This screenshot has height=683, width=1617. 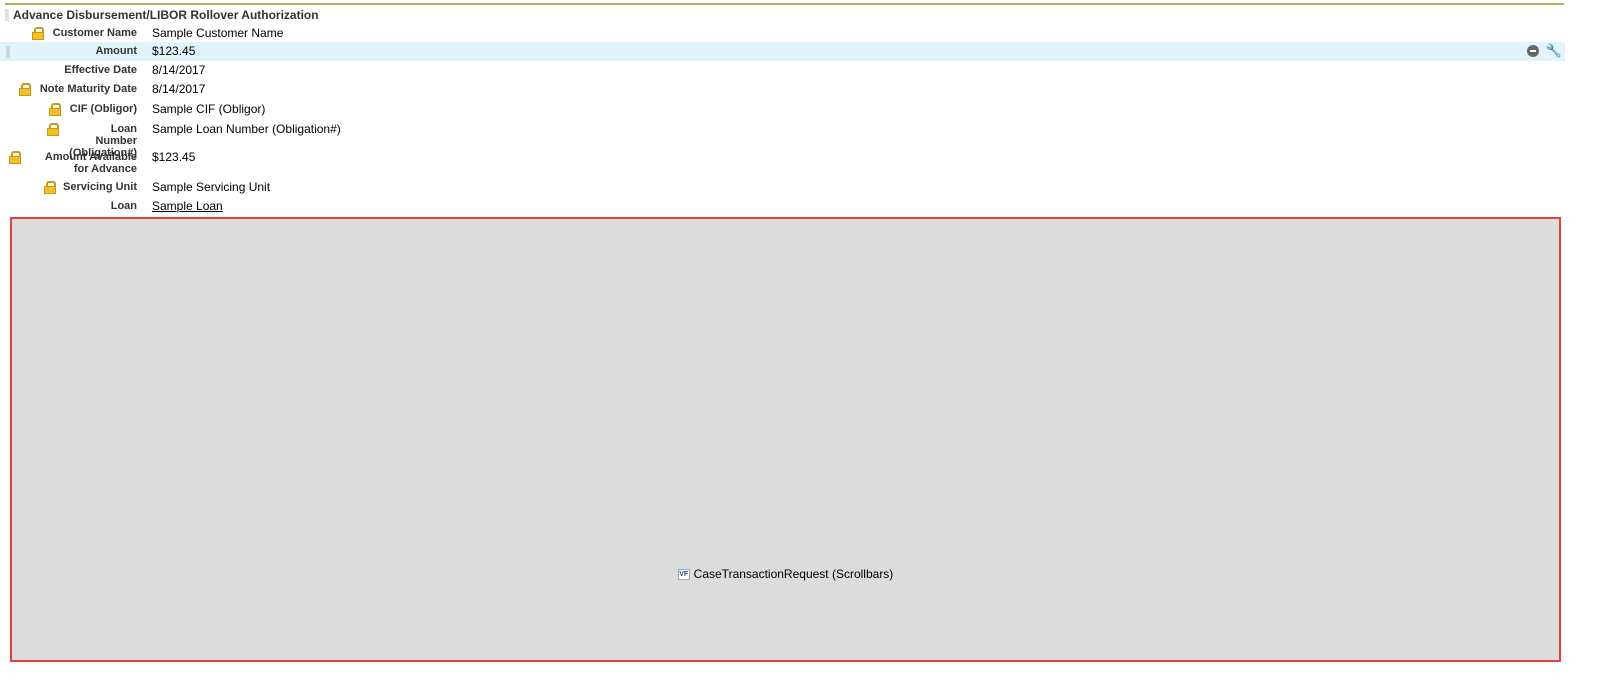 I want to click on section-top-rule, so click(x=784, y=4).